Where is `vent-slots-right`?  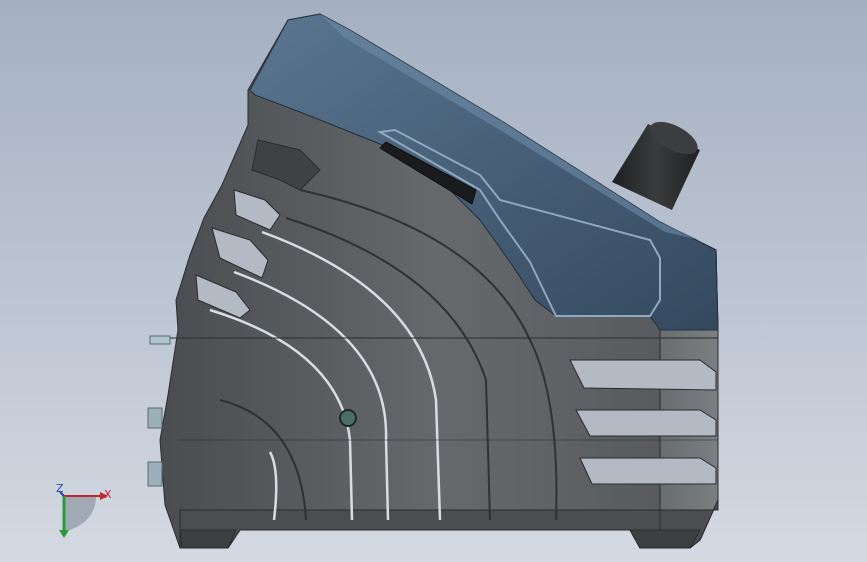
vent-slots-right is located at coordinates (643, 422).